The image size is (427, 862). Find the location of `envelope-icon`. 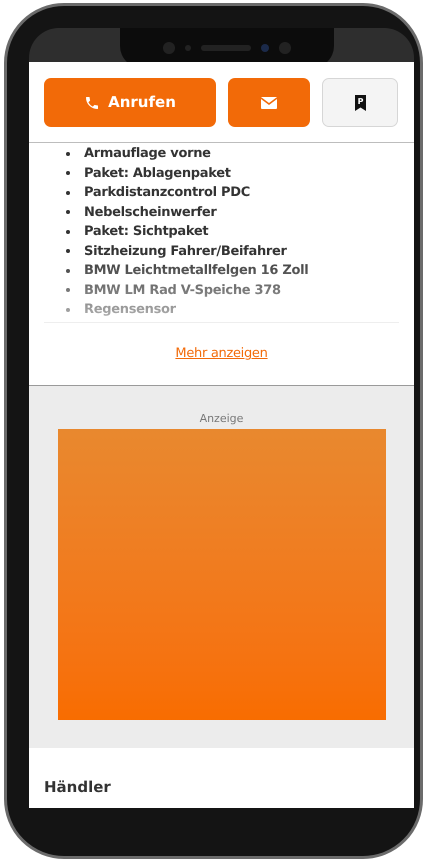

envelope-icon is located at coordinates (269, 102).